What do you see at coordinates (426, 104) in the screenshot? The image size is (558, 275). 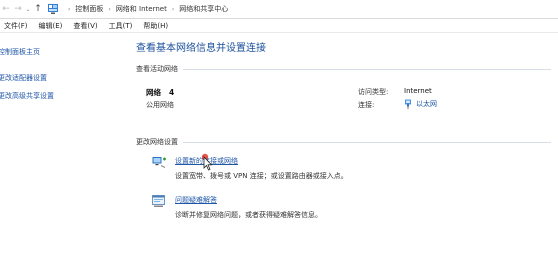 I see `connection-link-label: 以太网` at bounding box center [426, 104].